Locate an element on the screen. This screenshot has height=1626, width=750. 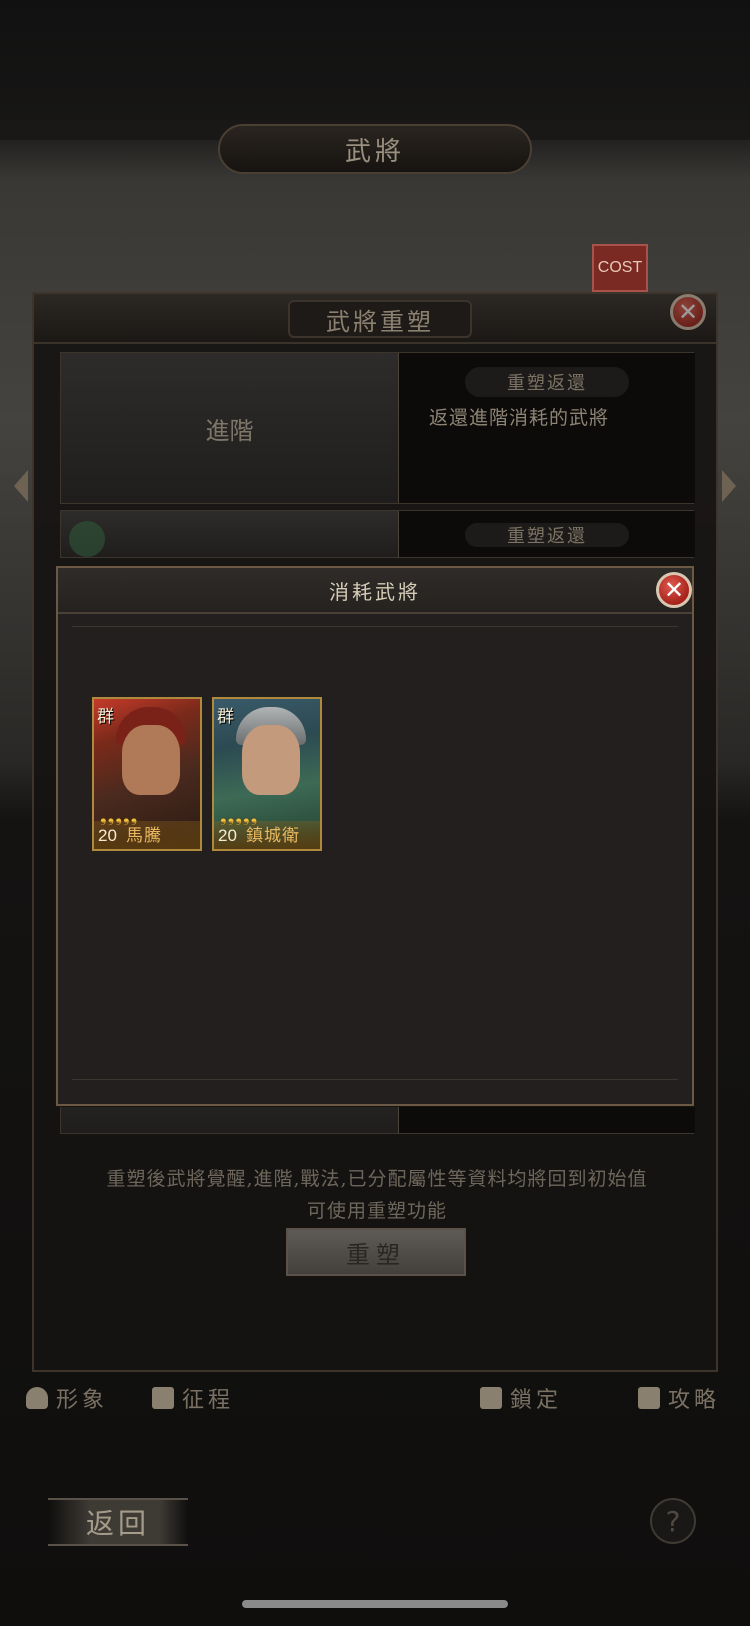
badge-icon is located at coordinates (87, 539).